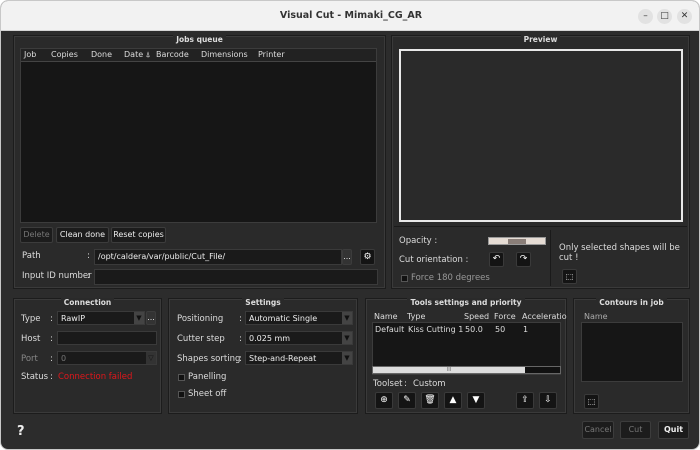 This screenshot has height=450, width=700. Describe the element at coordinates (29, 359) in the screenshot. I see `port-label: Port` at that location.